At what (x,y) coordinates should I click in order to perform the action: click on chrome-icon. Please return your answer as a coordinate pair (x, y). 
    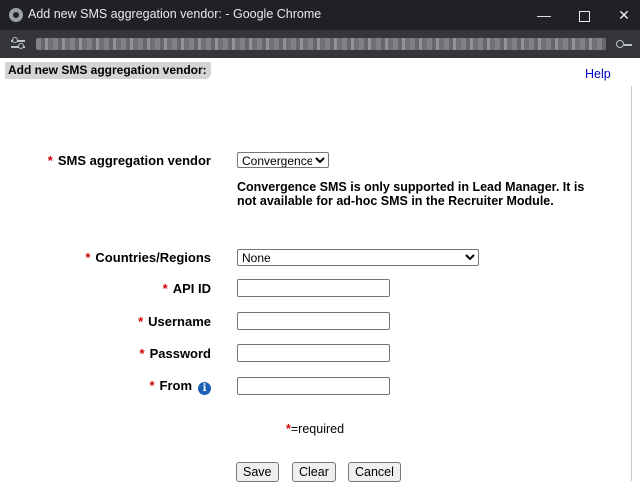
    Looking at the image, I should click on (16, 15).